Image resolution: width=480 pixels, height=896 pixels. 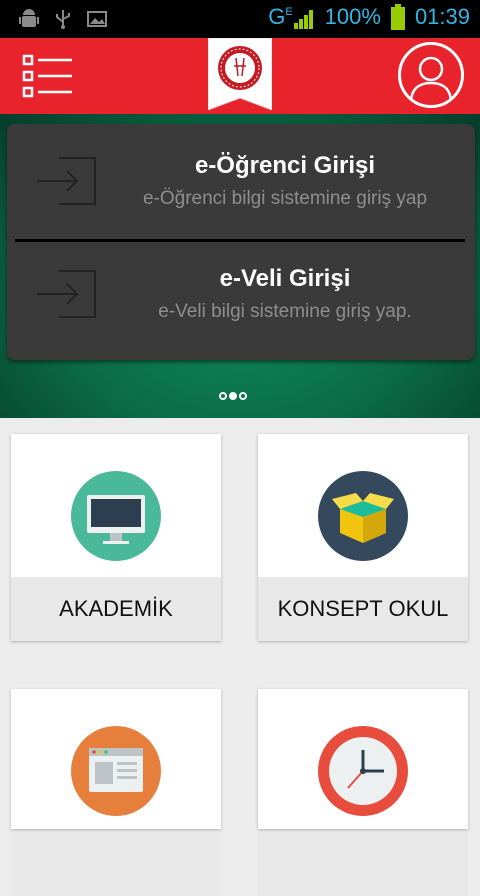 I want to click on page-indicator, so click(x=233, y=396).